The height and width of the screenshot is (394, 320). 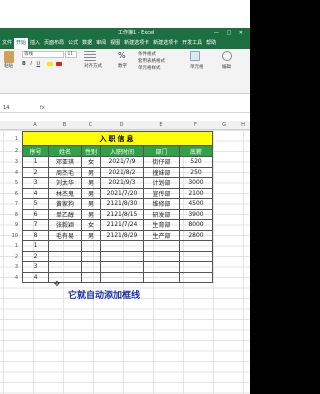 I want to click on table-row: 2 周杰毛男 2021/8/2 撞妹部 250, so click(x=117, y=172).